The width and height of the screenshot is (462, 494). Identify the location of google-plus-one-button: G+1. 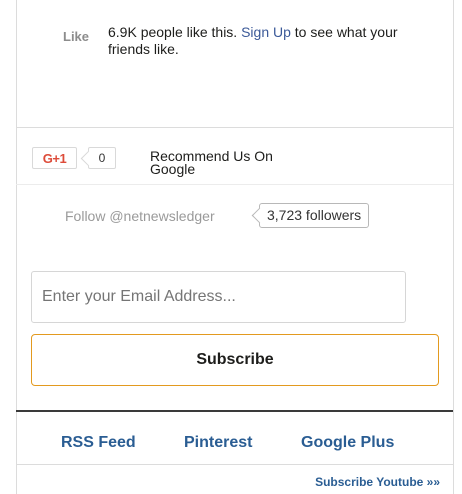
(54, 158).